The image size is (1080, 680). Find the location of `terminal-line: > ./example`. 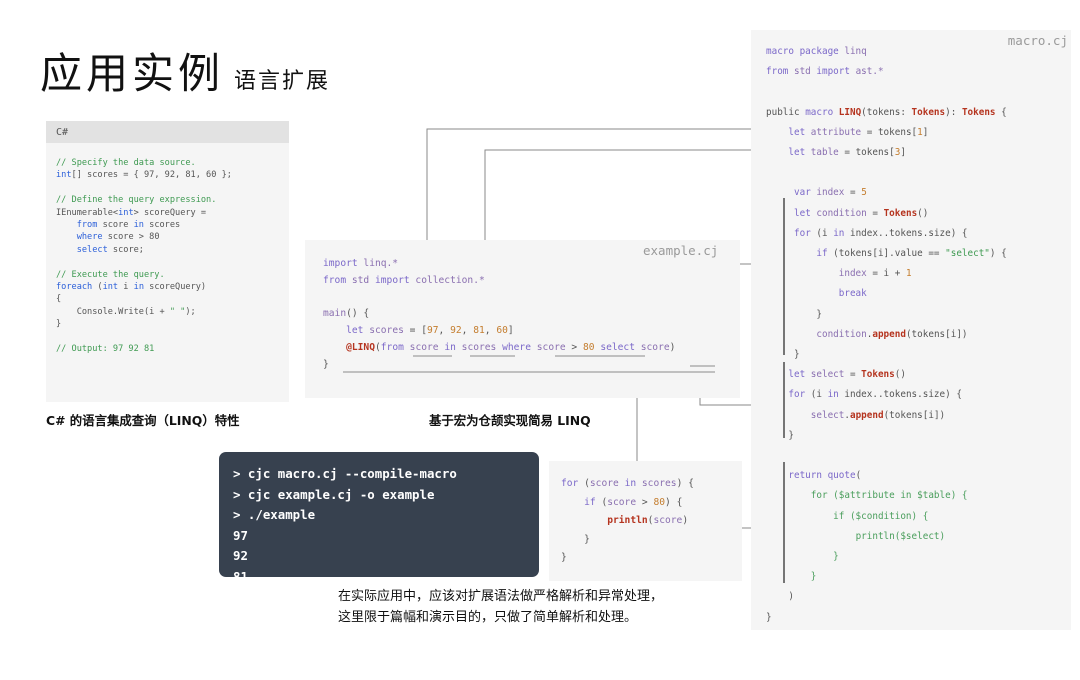

terminal-line: > ./example is located at coordinates (274, 514).